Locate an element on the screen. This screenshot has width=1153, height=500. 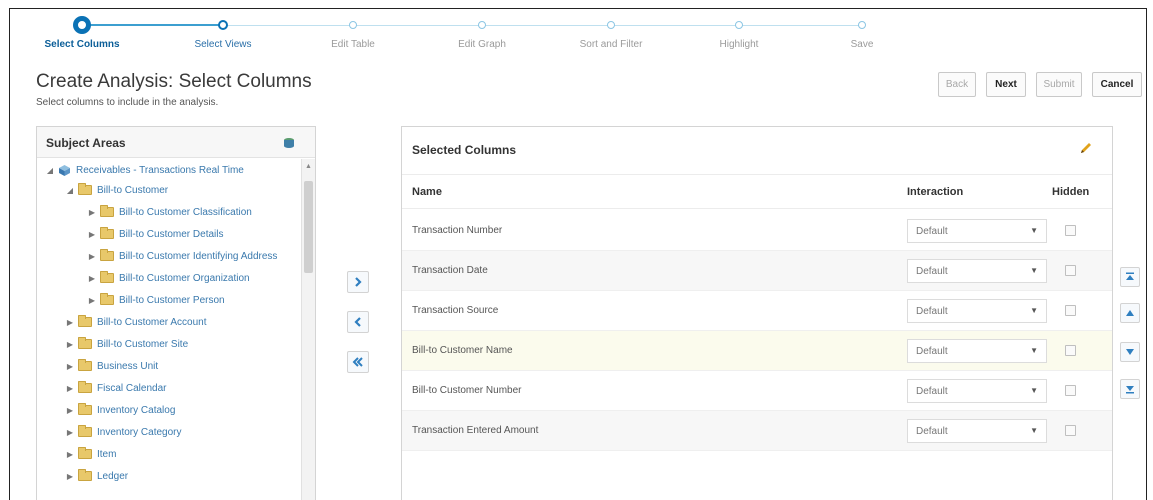
scrollbar-thumb is located at coordinates (308, 227).